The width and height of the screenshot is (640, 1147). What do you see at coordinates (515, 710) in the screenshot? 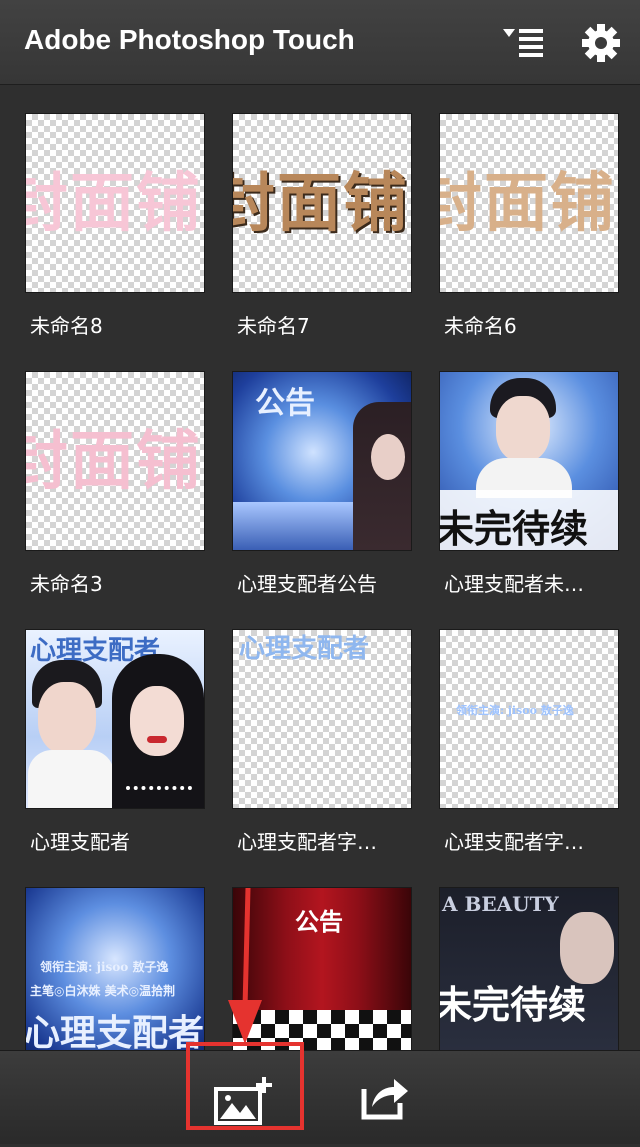
I see `thumbnail-text: 领衔主演: jisoo 敖子逸` at bounding box center [515, 710].